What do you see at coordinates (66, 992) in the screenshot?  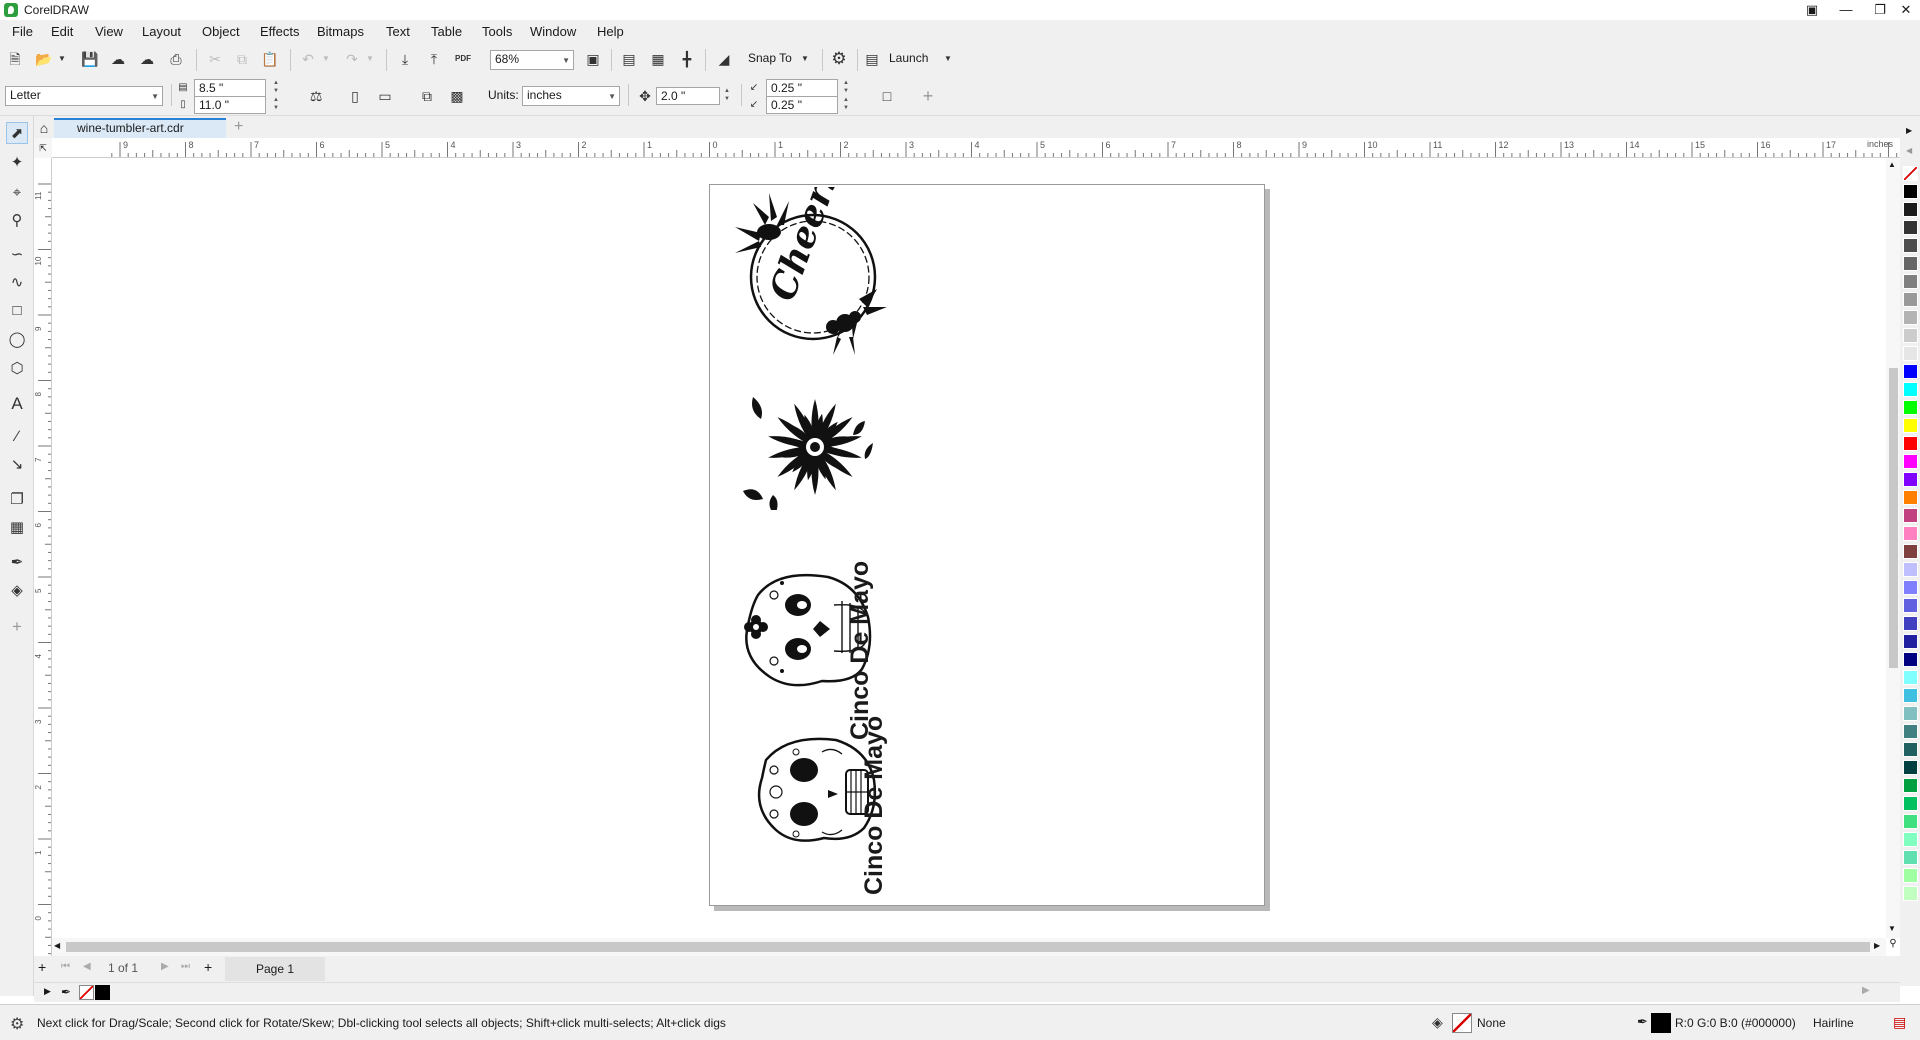 I see `palette-eyedropper-icon: ✒` at bounding box center [66, 992].